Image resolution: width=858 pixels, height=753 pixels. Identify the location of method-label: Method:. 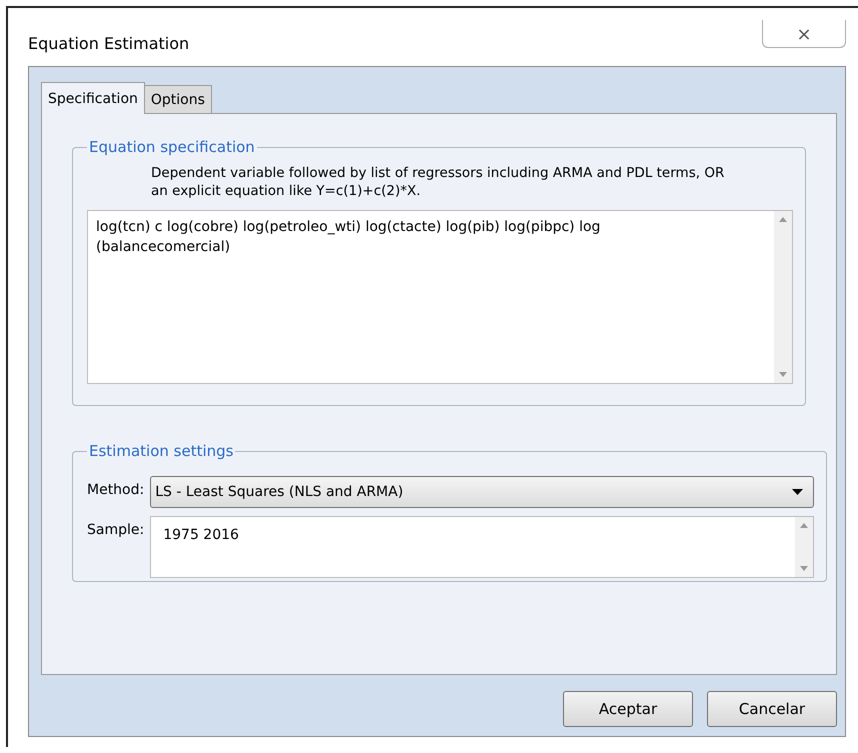
(115, 489).